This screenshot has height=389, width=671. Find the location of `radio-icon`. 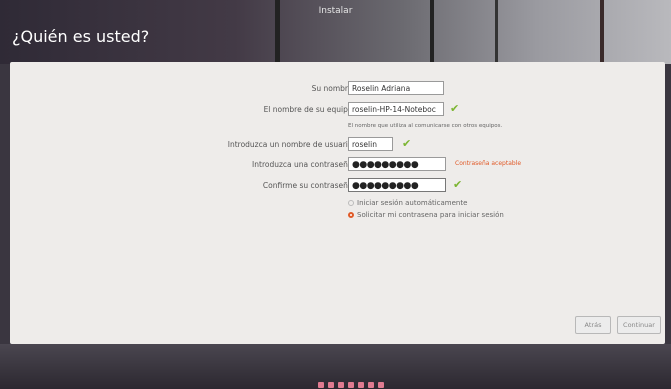

radio-icon is located at coordinates (351, 203).